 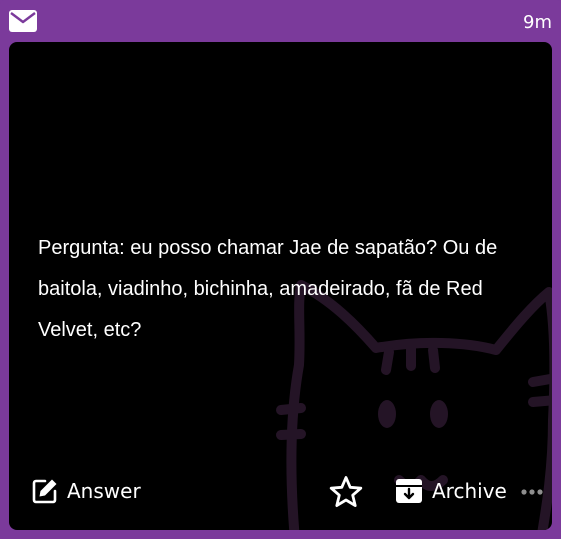 I want to click on archive-icon, so click(x=409, y=491).